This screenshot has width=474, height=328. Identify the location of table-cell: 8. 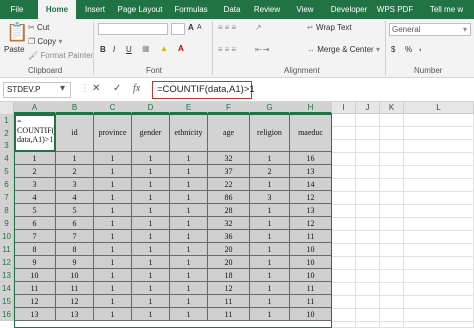
(35, 249).